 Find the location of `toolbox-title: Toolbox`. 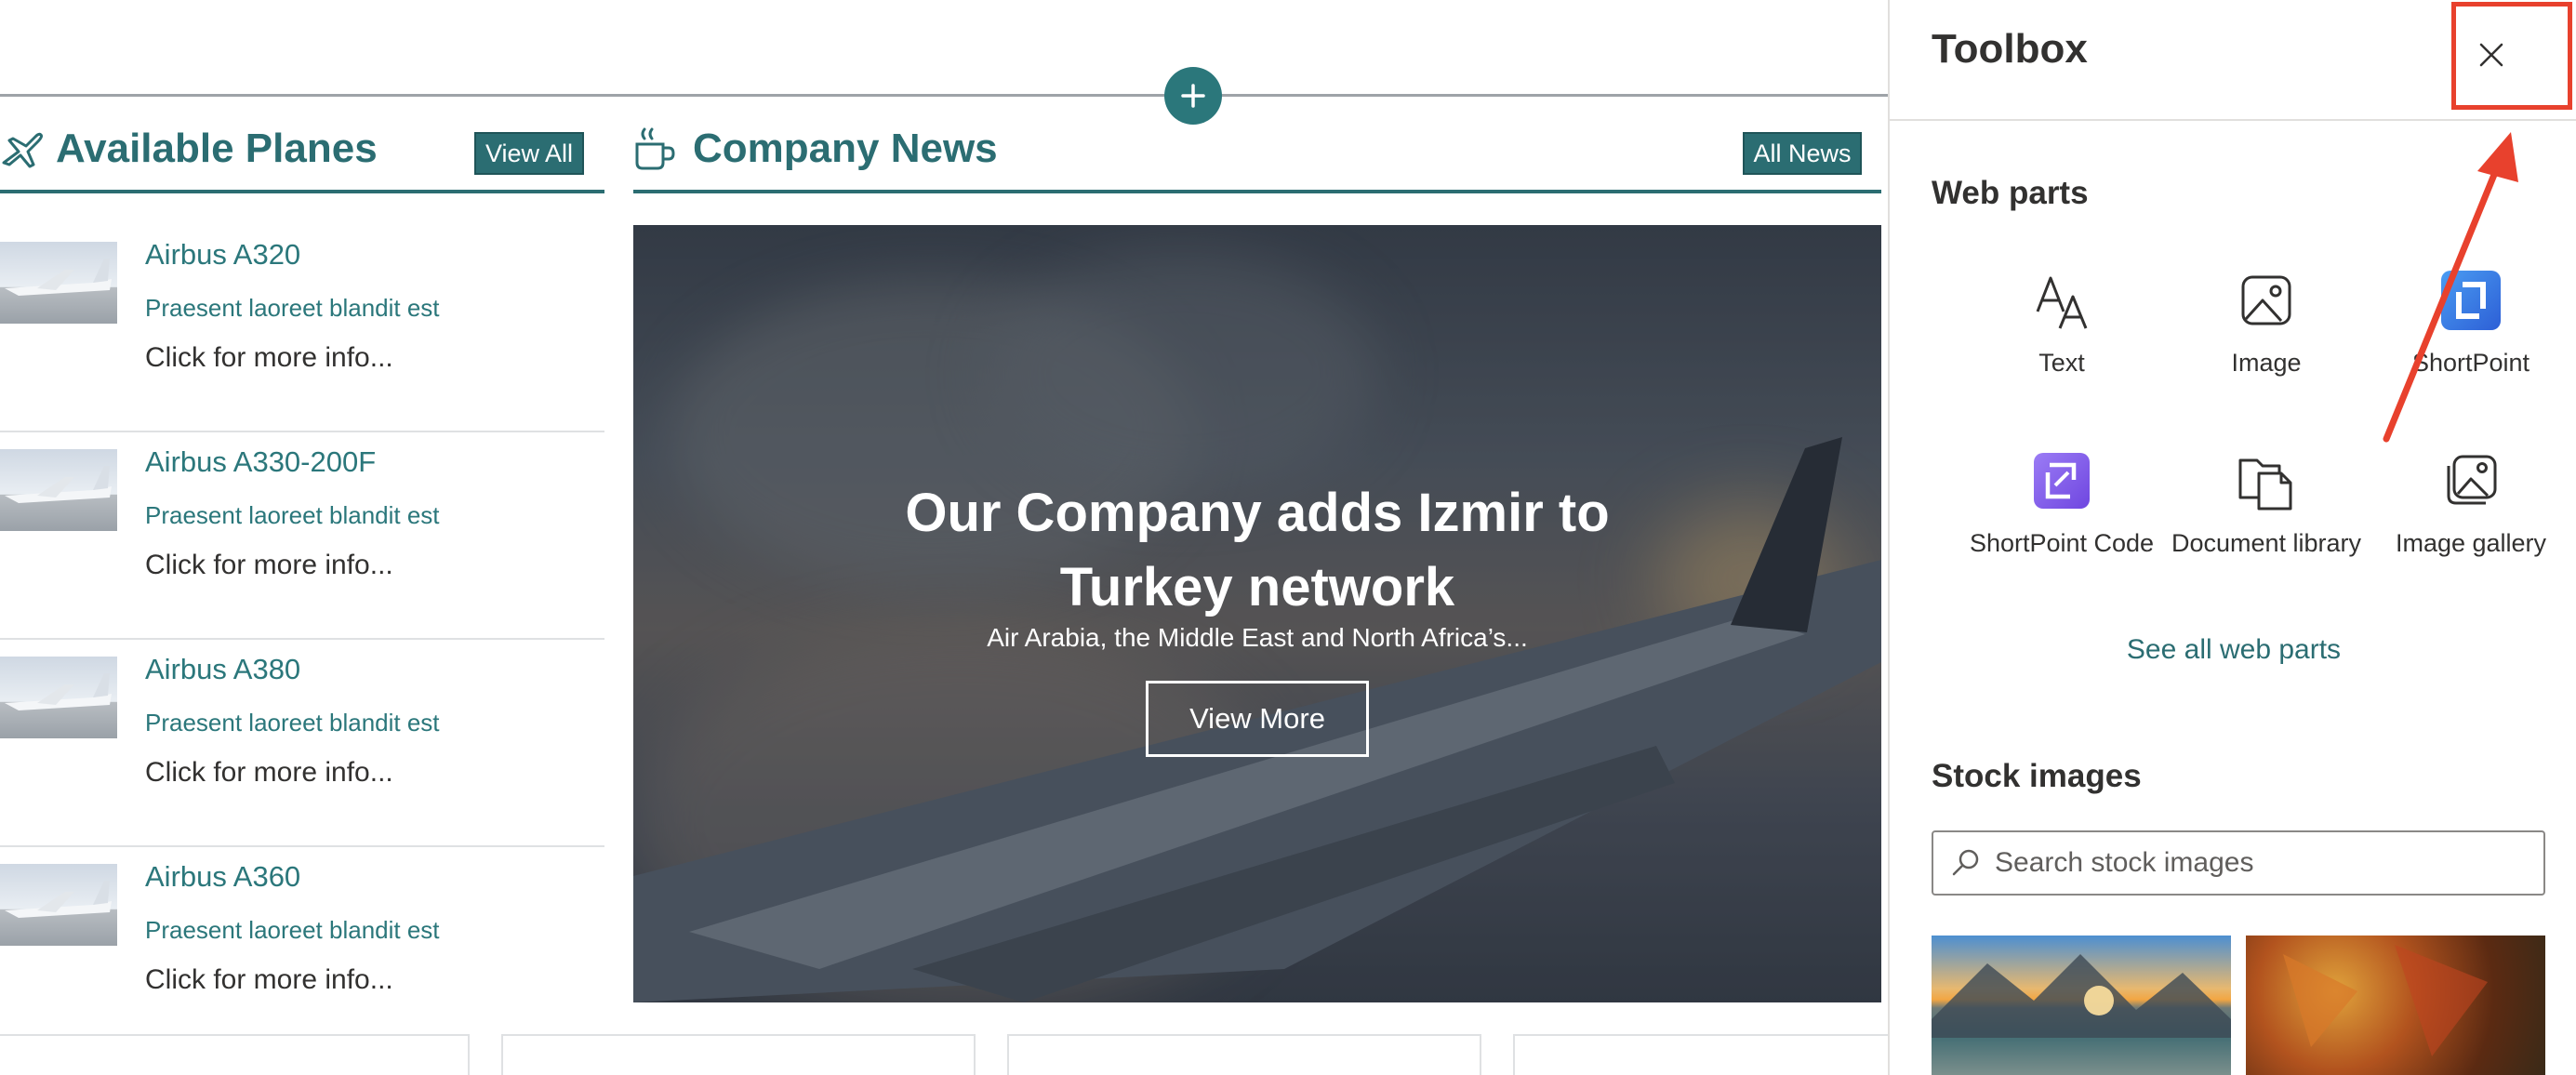

toolbox-title: Toolbox is located at coordinates (2010, 49).